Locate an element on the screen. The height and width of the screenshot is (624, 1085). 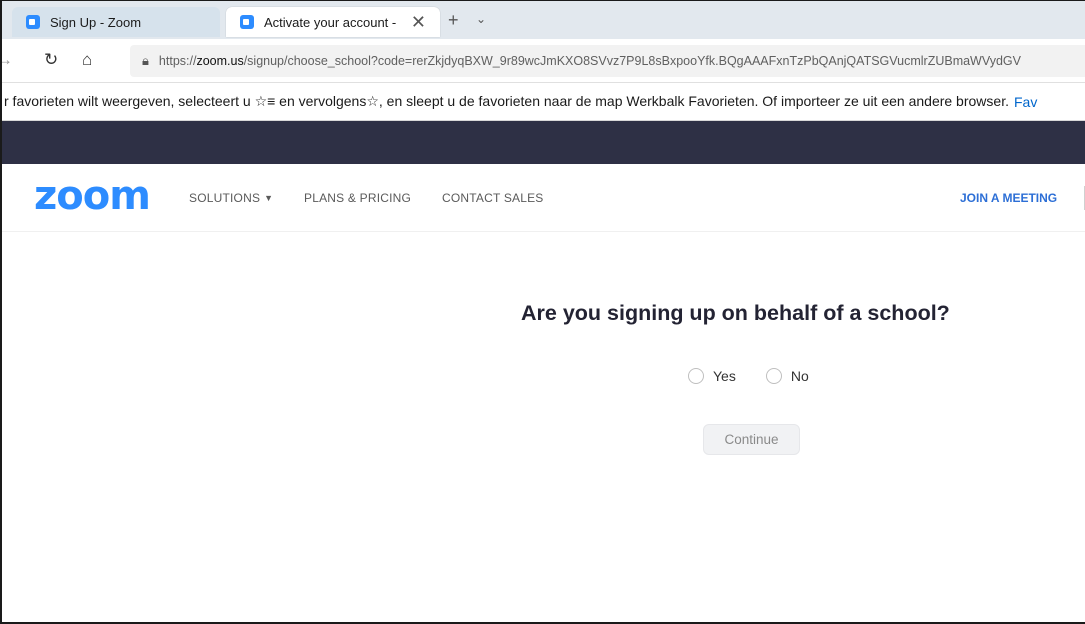
radio-option-no: No is located at coordinates (787, 376).